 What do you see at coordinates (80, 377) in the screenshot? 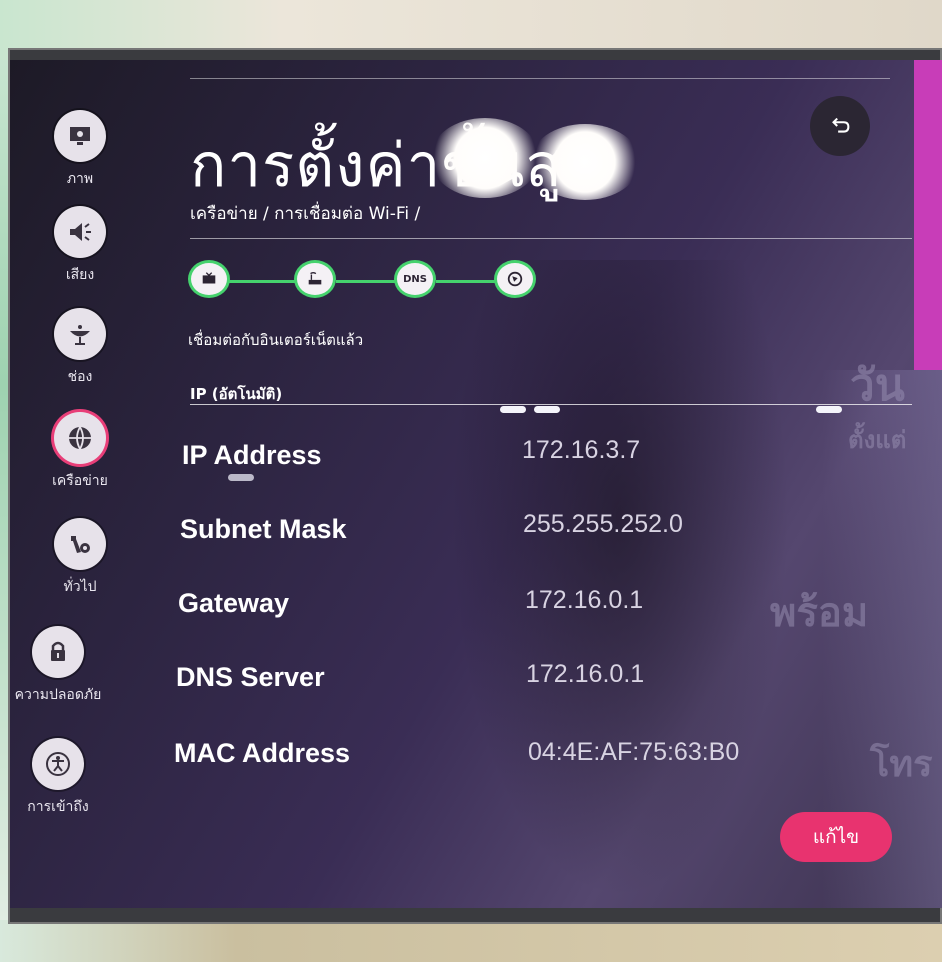
I see `sidebar-item-label: ช่อง` at bounding box center [80, 377].